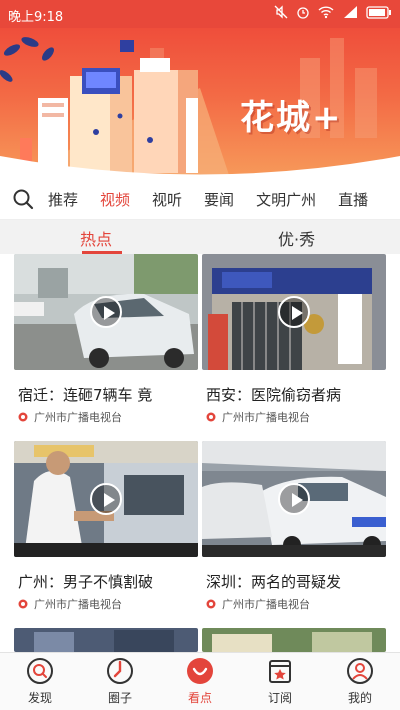 The image size is (400, 710). I want to click on bottom-tab-circle: 圈子, so click(120, 681).